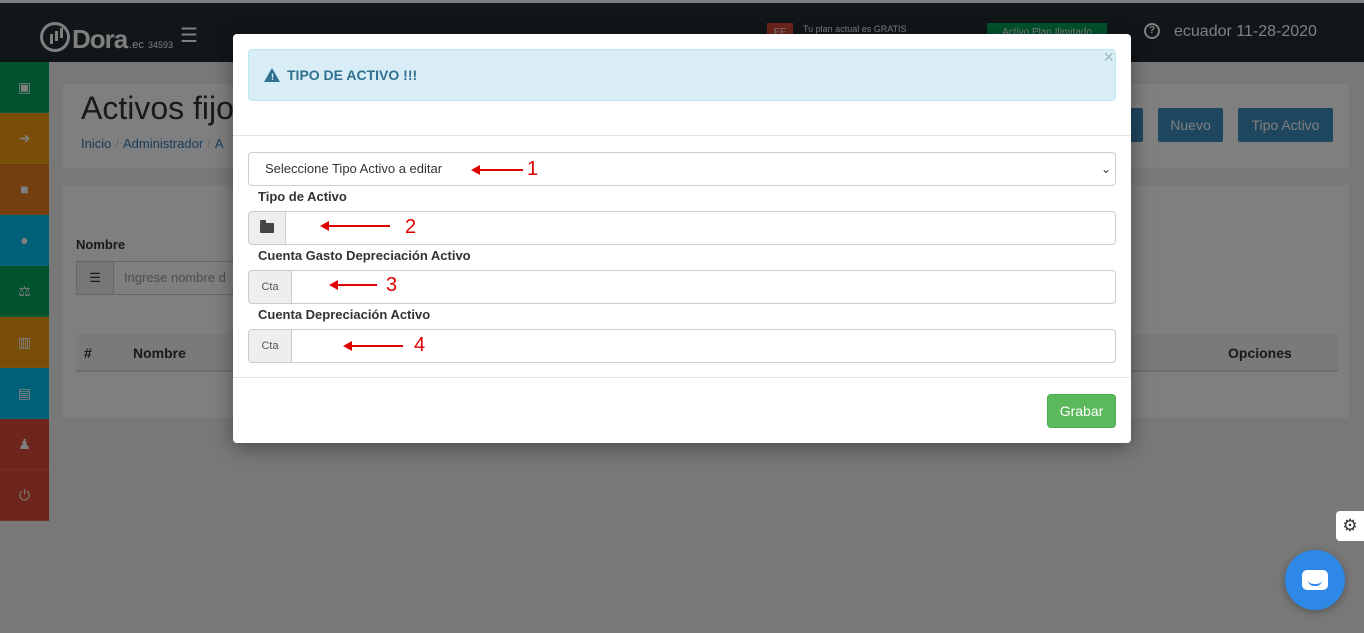 This screenshot has height=633, width=1364. Describe the element at coordinates (354, 168) in the screenshot. I see `tipo-activo-select-value: Seleccione Tipo Activo a editar` at that location.